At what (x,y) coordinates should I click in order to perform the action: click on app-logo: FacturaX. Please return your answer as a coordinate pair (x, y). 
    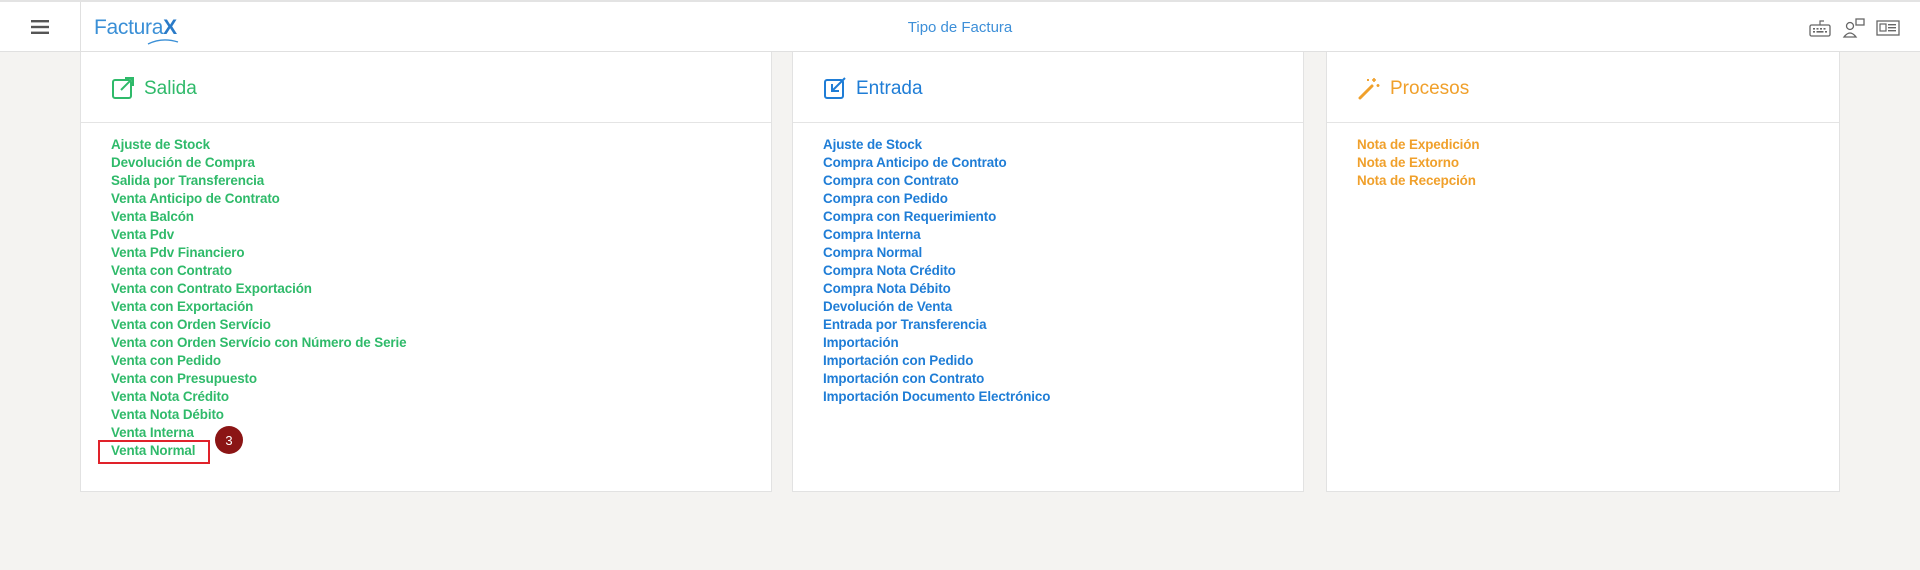
    Looking at the image, I should click on (136, 30).